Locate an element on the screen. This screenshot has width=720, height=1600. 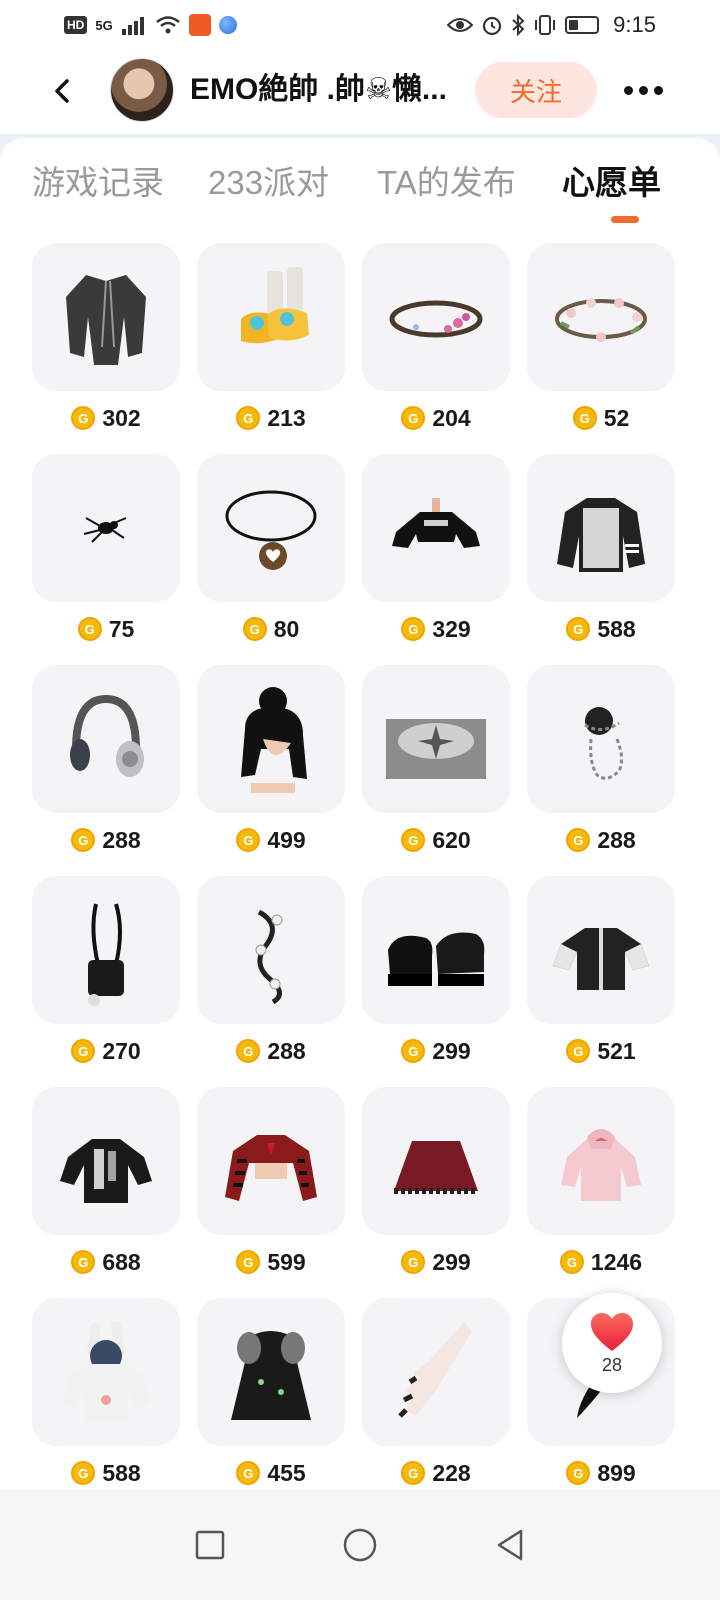
follow-button: 关注 is located at coordinates (536, 90).